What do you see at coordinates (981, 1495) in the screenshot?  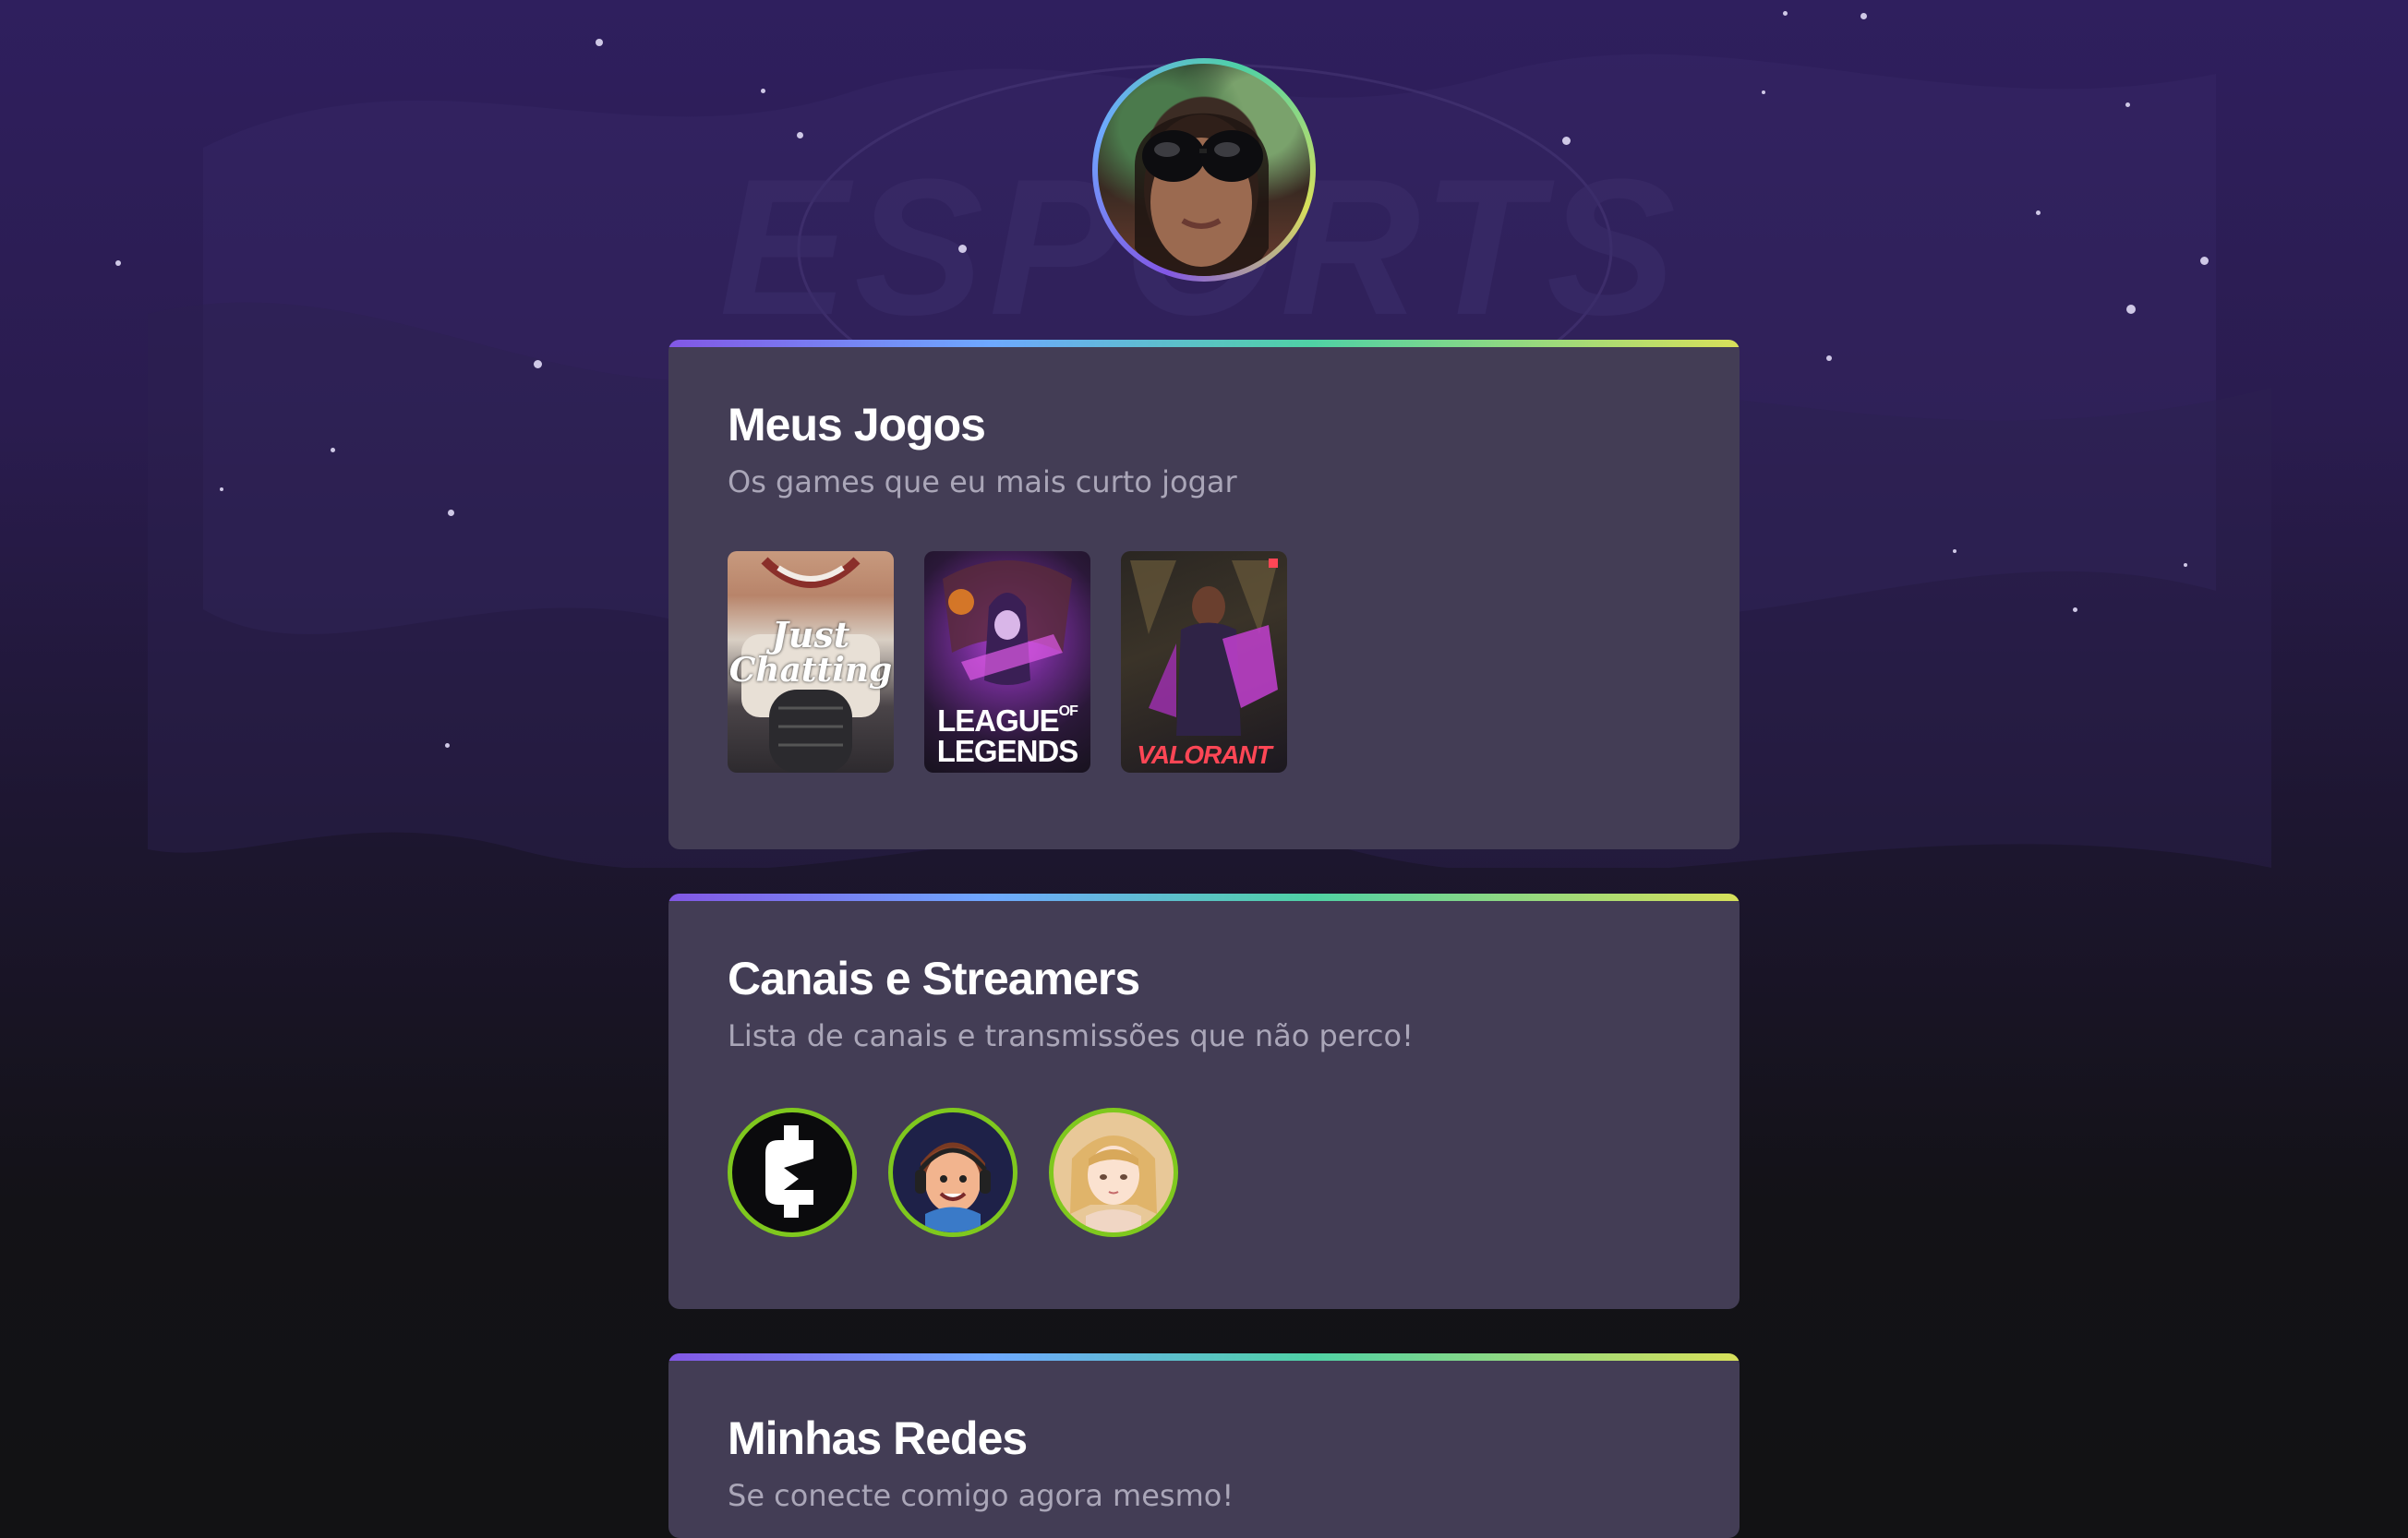 I see `socials-subtitle: Se conecte comigo agora mesmo!` at bounding box center [981, 1495].